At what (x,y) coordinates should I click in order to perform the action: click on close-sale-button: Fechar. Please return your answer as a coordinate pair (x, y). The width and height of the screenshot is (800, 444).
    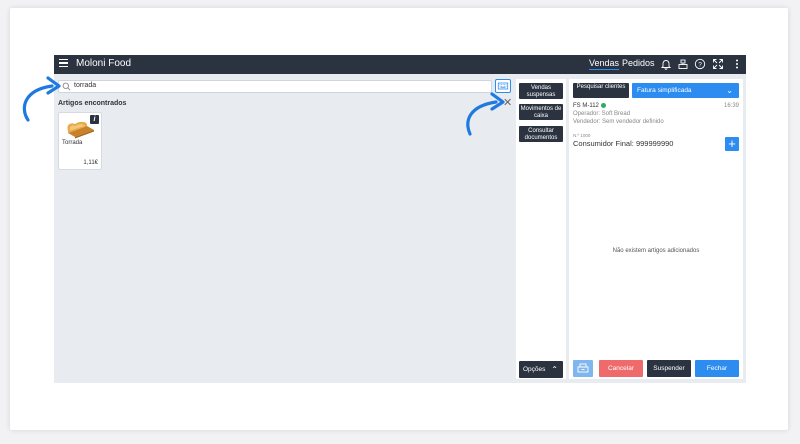
    Looking at the image, I should click on (717, 368).